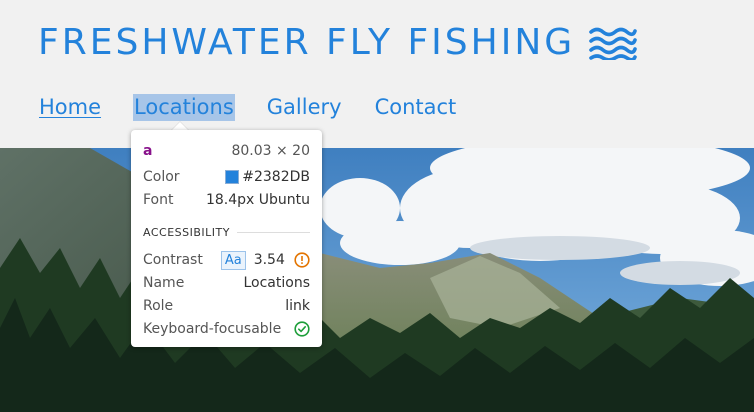  Describe the element at coordinates (276, 177) in the screenshot. I see `color-value: #2382DB` at that location.